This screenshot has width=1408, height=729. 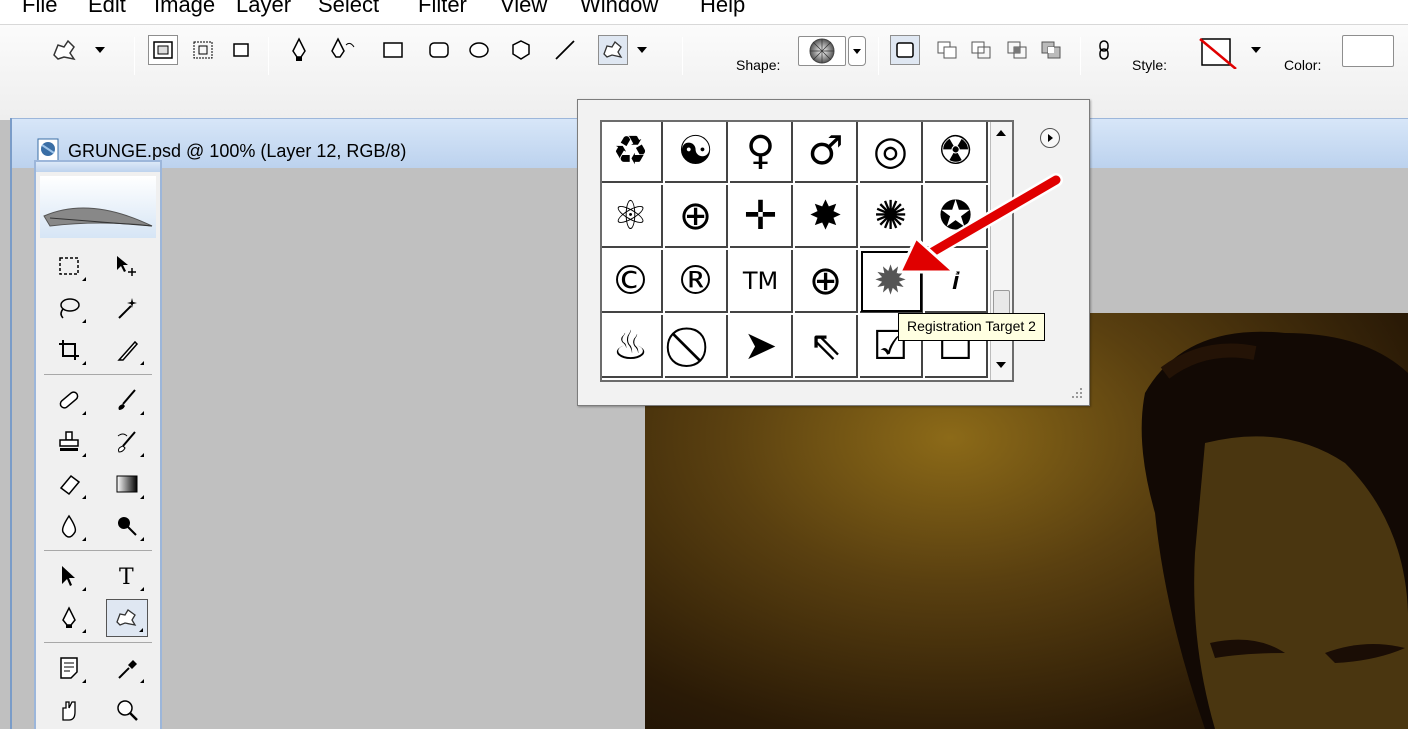 What do you see at coordinates (299, 50) in the screenshot?
I see `pen-icon` at bounding box center [299, 50].